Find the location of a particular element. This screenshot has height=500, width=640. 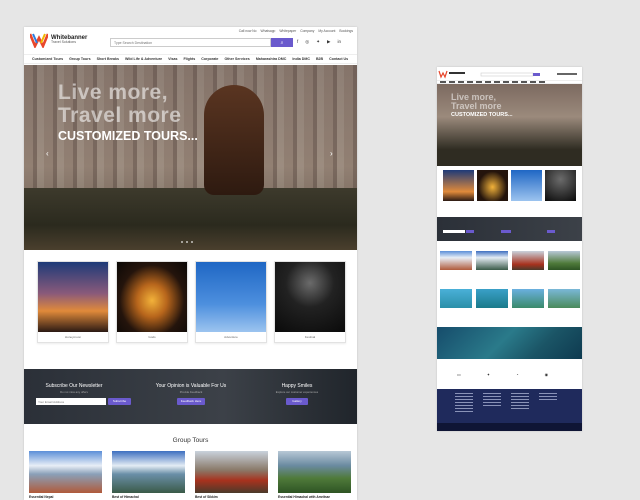

social-links: f ◎ ✦ ▶ in is located at coordinates (319, 42).